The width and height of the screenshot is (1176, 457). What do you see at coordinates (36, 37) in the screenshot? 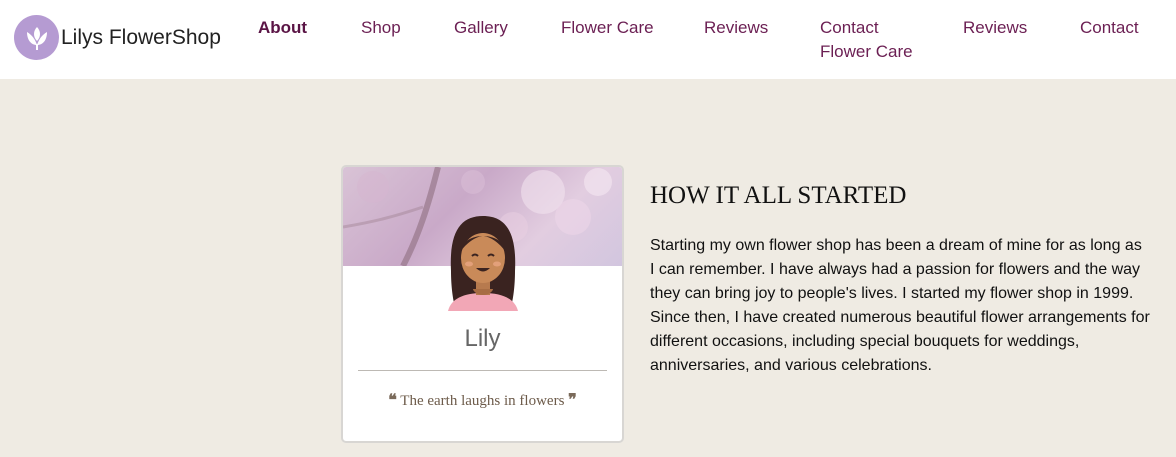
I see `tulip-icon` at bounding box center [36, 37].